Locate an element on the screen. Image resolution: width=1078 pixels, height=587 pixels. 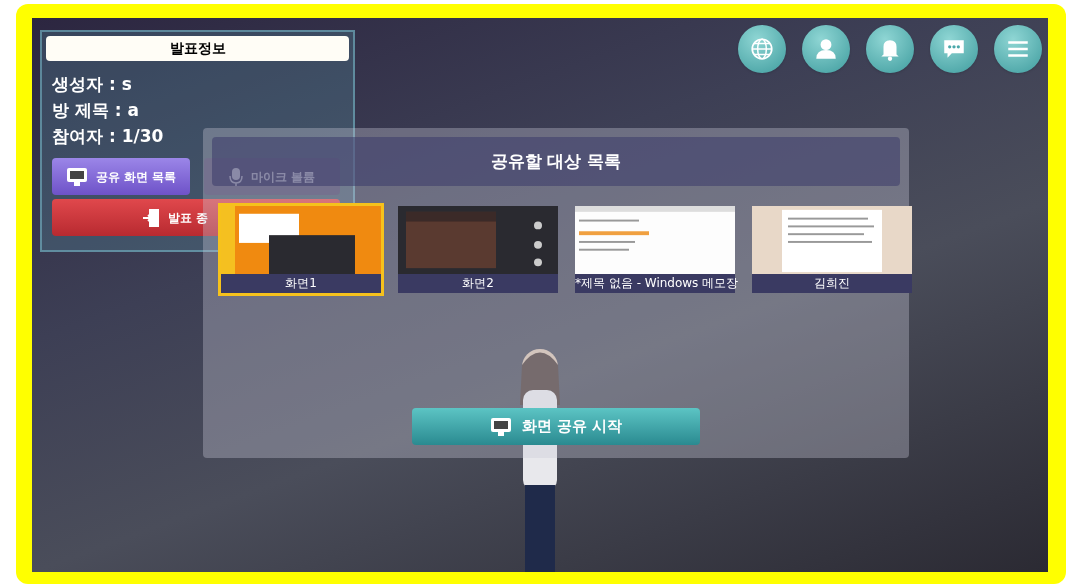
share-target-option: 김희진 is located at coordinates (832, 249).